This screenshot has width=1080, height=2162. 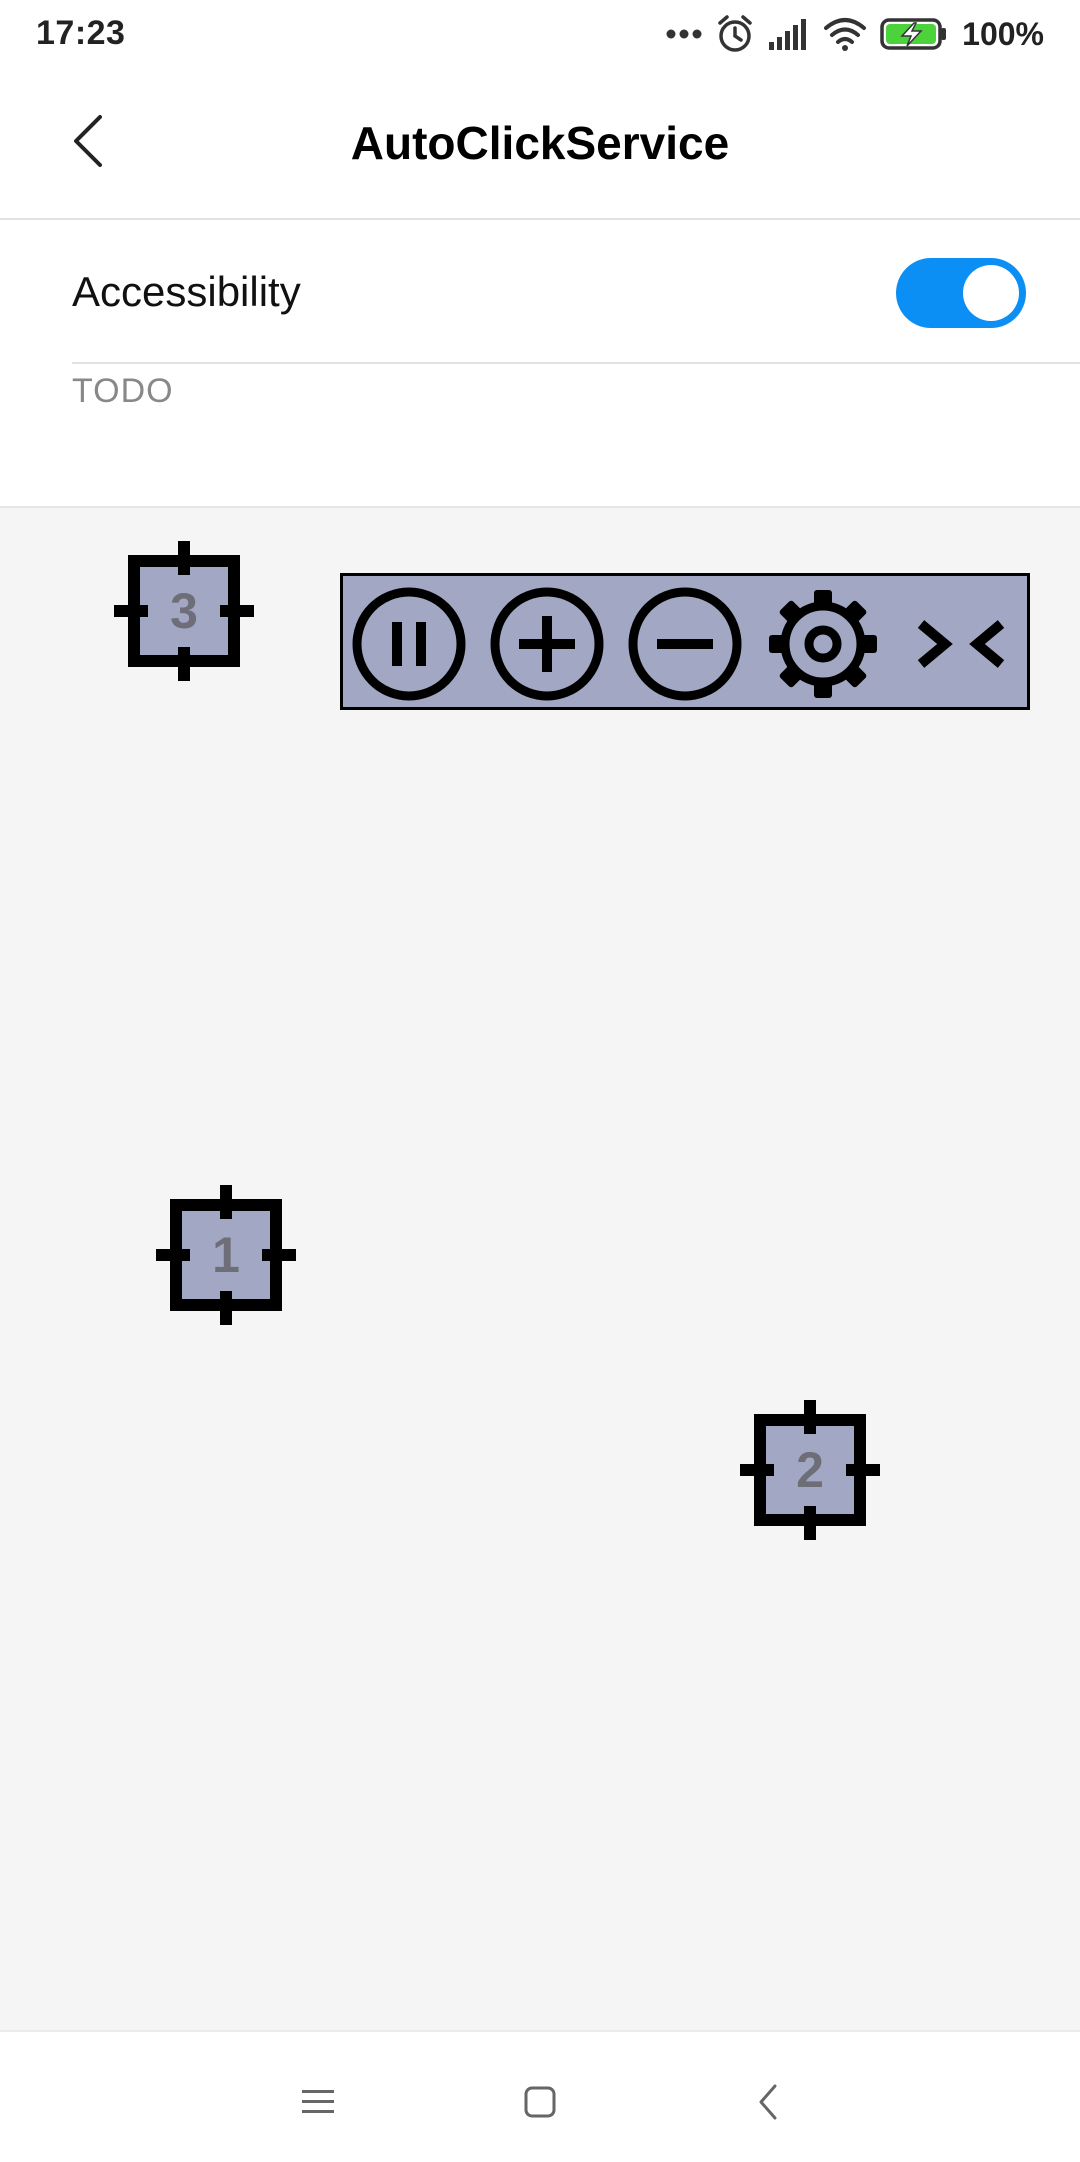 I want to click on collapse-icon, so click(x=961, y=644).